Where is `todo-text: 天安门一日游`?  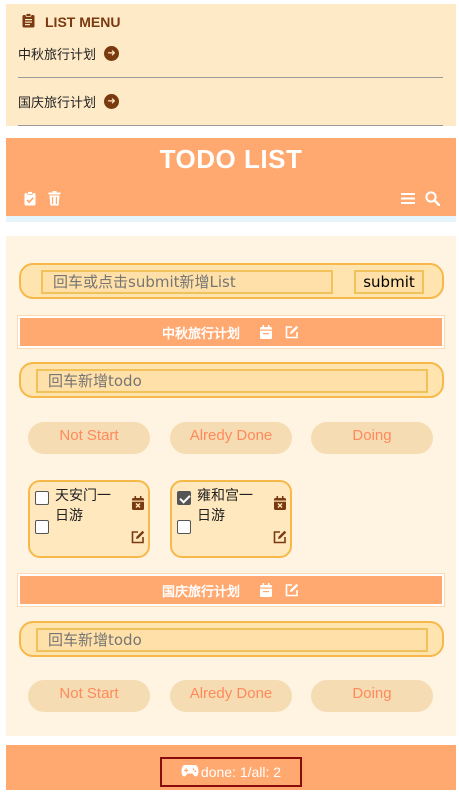
todo-text: 天安门一日游 is located at coordinates (83, 506).